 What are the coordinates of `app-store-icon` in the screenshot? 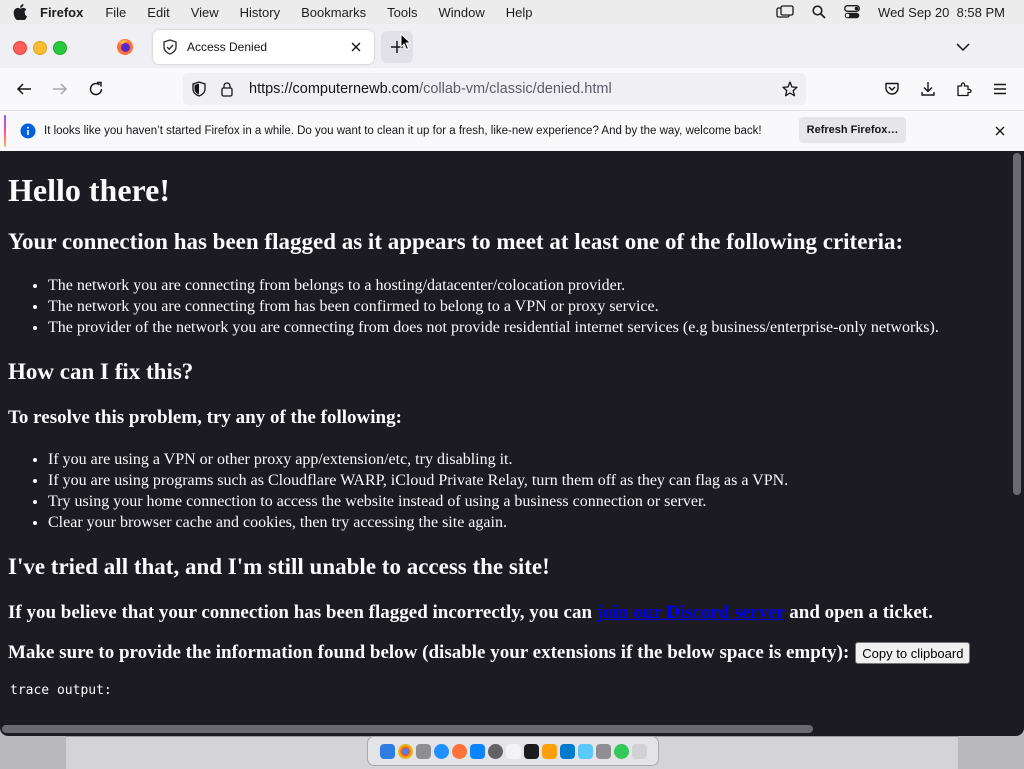 It's located at (477, 751).